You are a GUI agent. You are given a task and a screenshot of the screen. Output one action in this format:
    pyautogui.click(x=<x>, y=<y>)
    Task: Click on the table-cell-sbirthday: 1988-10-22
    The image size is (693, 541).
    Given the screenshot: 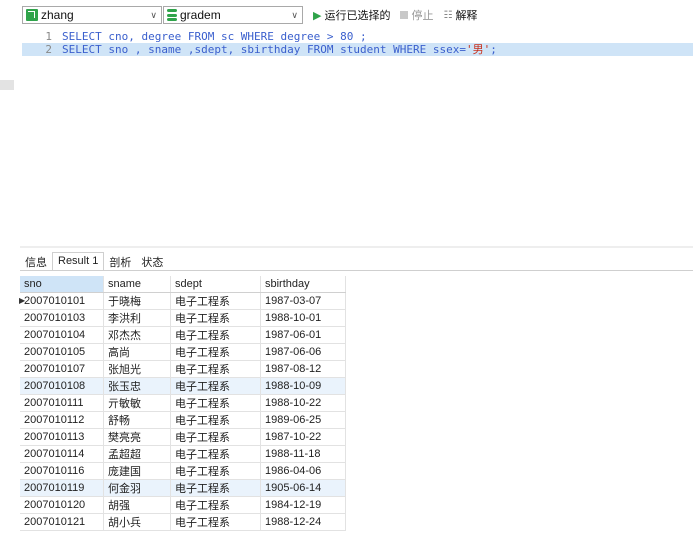 What is the action you would take?
    pyautogui.click(x=303, y=403)
    